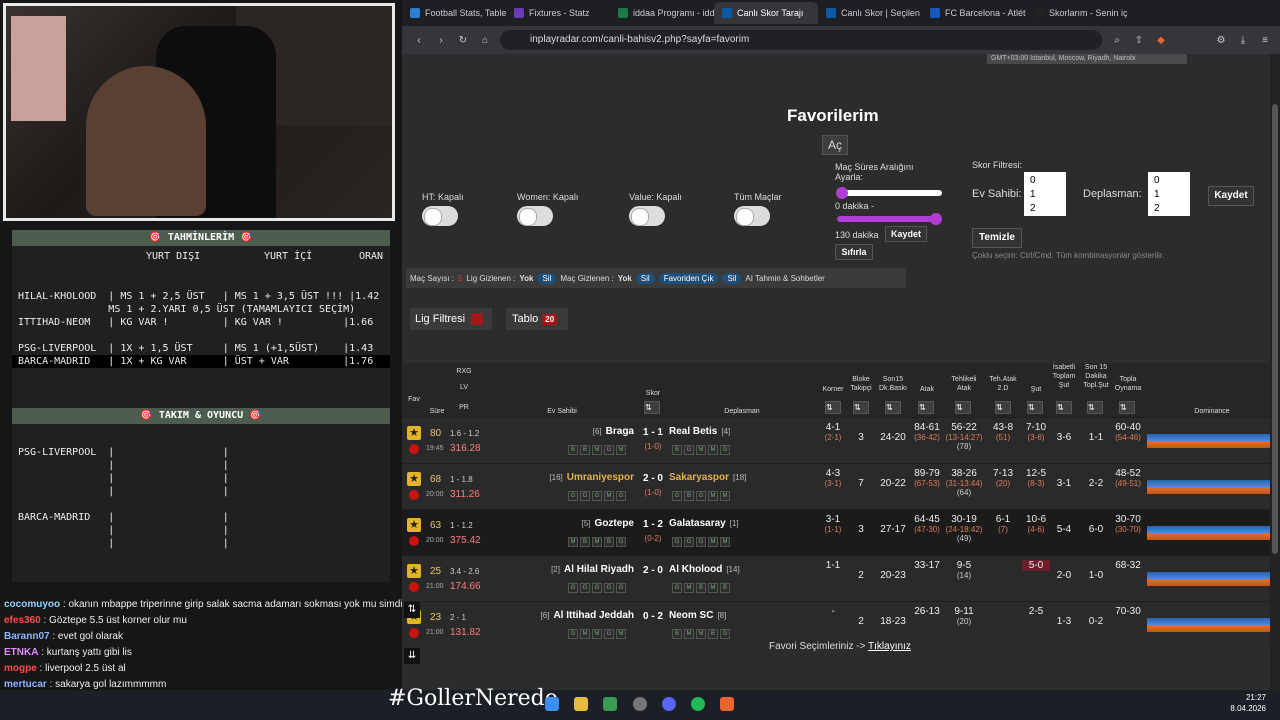  Describe the element at coordinates (613, 431) in the screenshot. I see `home-team: [6] Braga` at that location.